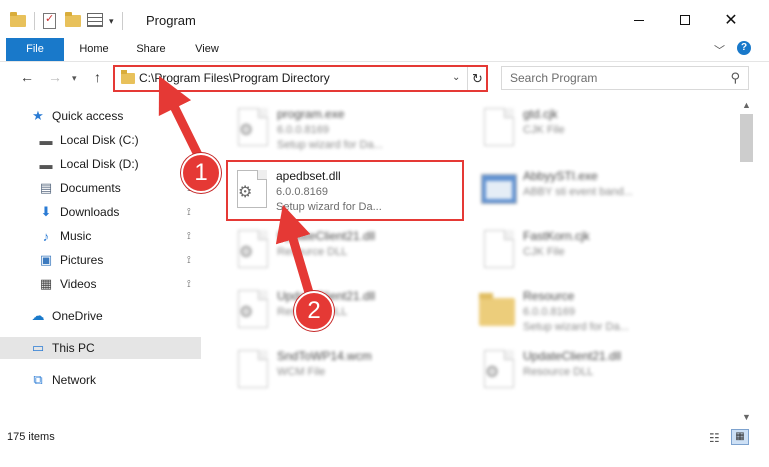  Describe the element at coordinates (99, 140) in the screenshot. I see `sidebar-item-label: Local Disk (C:)` at that location.